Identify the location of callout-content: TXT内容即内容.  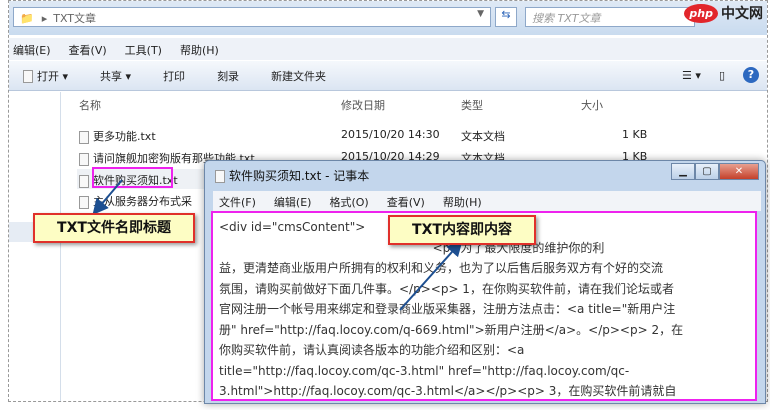
(462, 230).